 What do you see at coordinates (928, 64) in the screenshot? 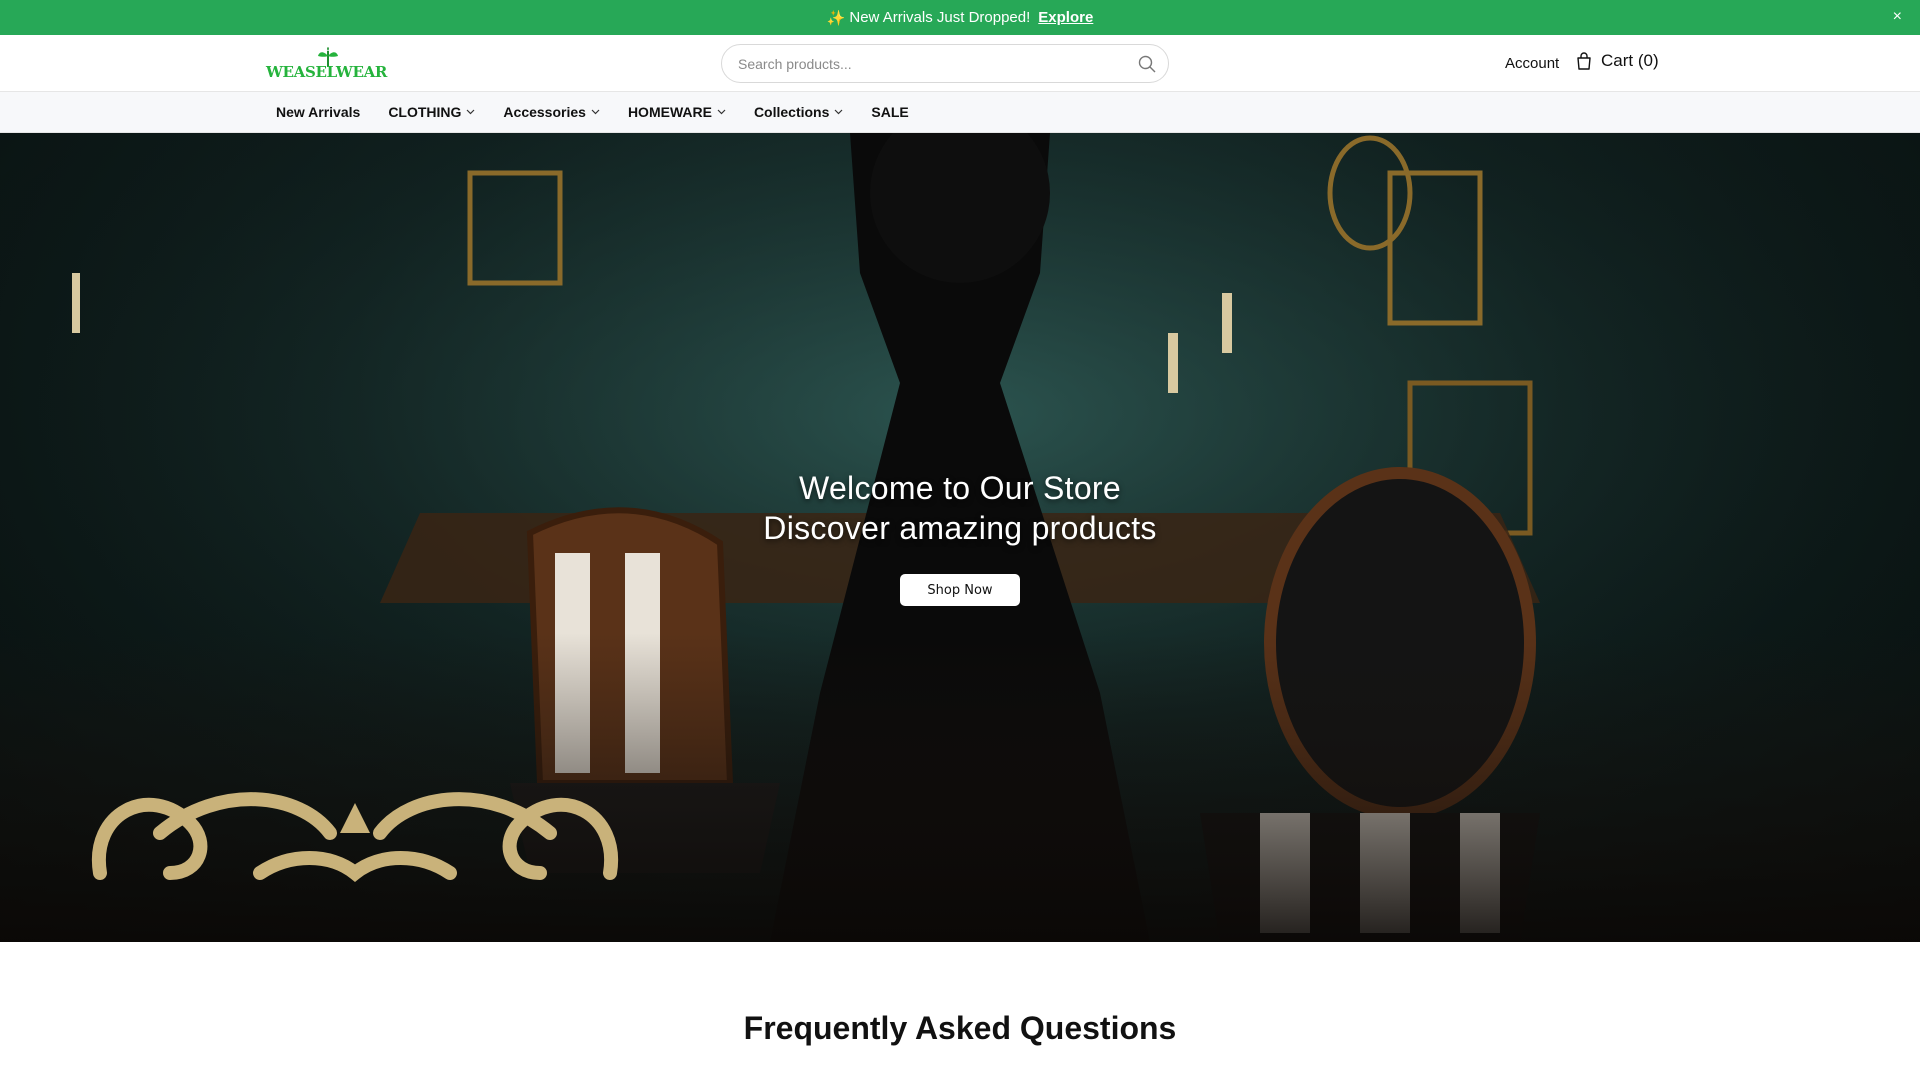
I see `search-input` at bounding box center [928, 64].